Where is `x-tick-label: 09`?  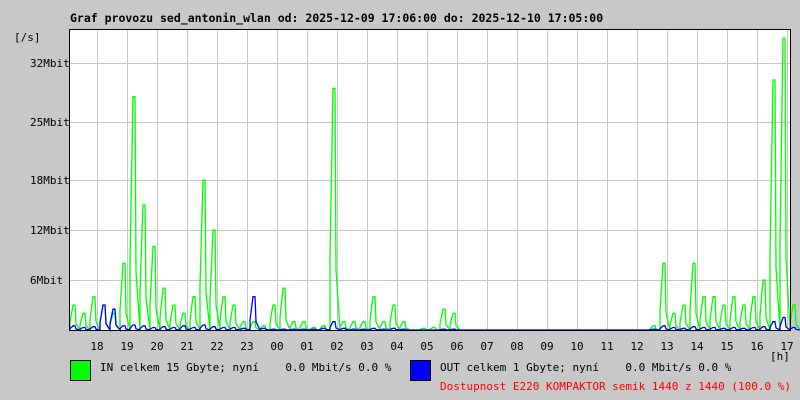 x-tick-label: 09 is located at coordinates (547, 346).